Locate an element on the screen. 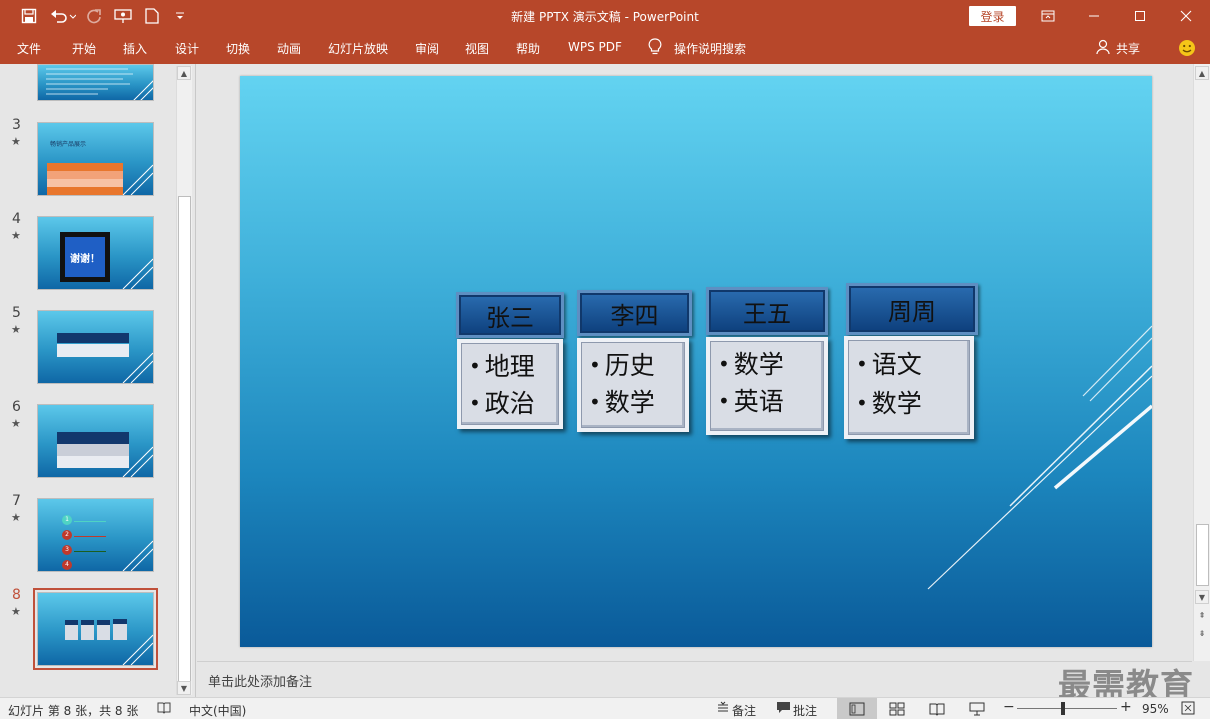 Image resolution: width=1210 pixels, height=719 pixels. save-icon is located at coordinates (29, 16).